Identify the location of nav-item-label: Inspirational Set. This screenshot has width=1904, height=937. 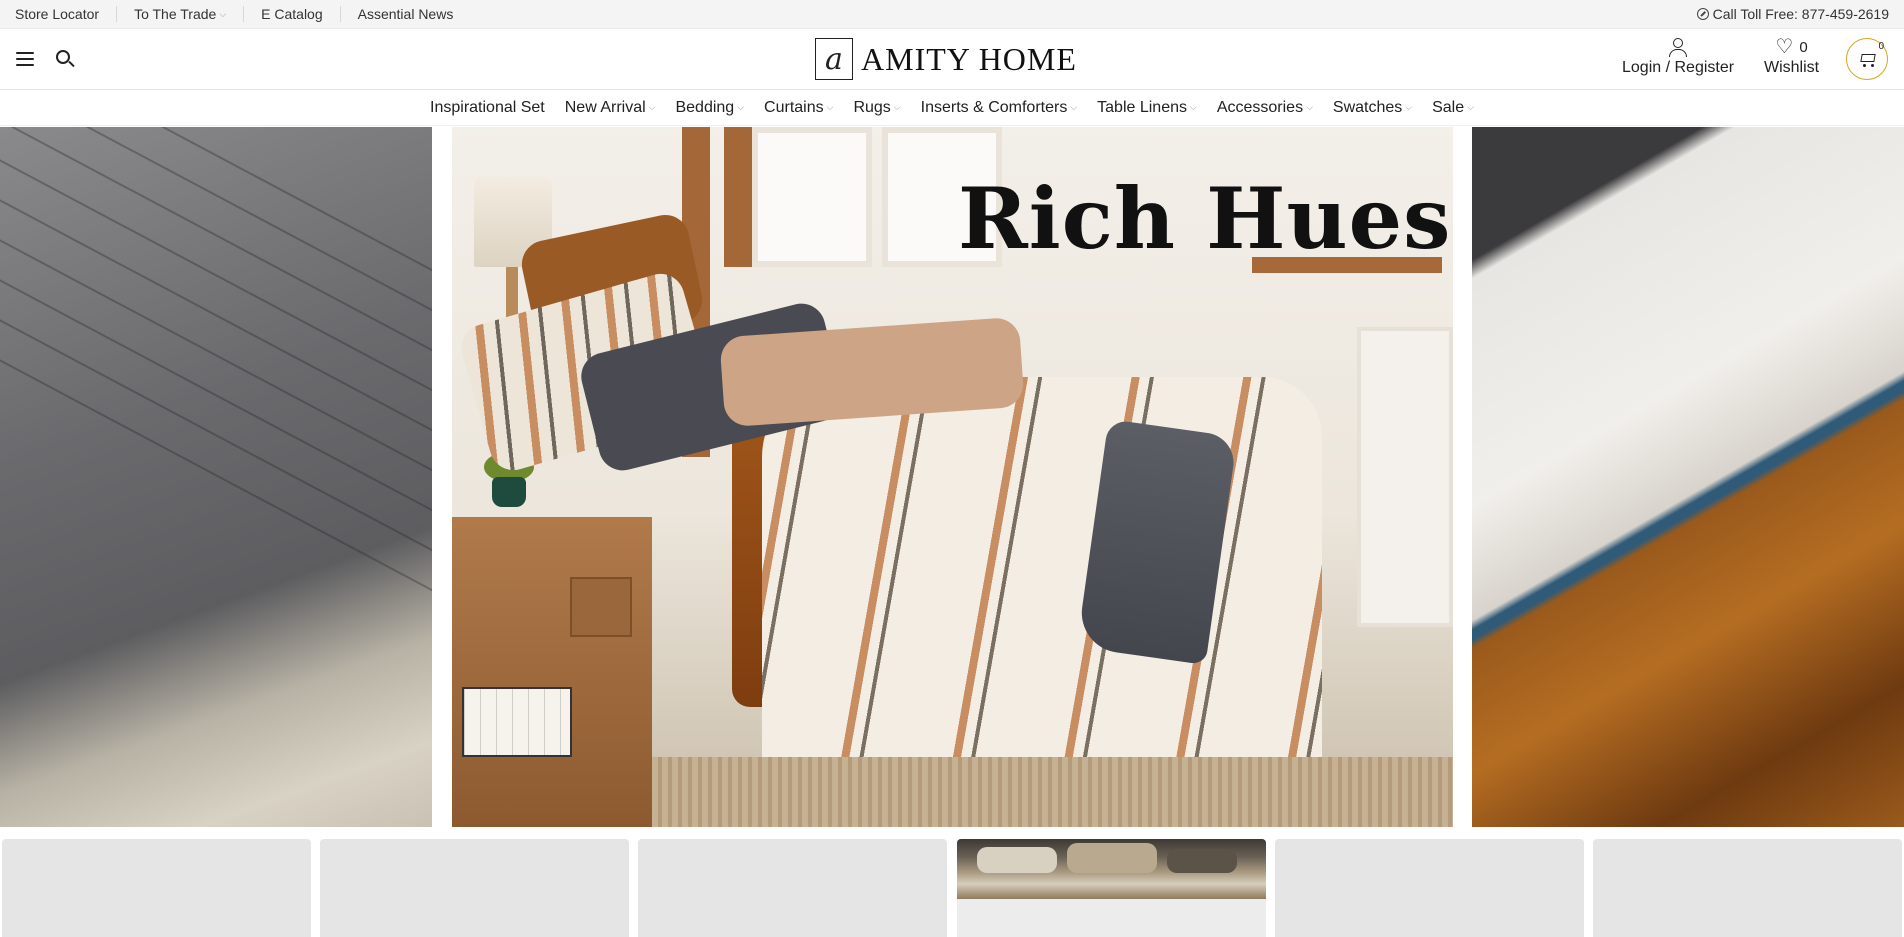
(487, 107).